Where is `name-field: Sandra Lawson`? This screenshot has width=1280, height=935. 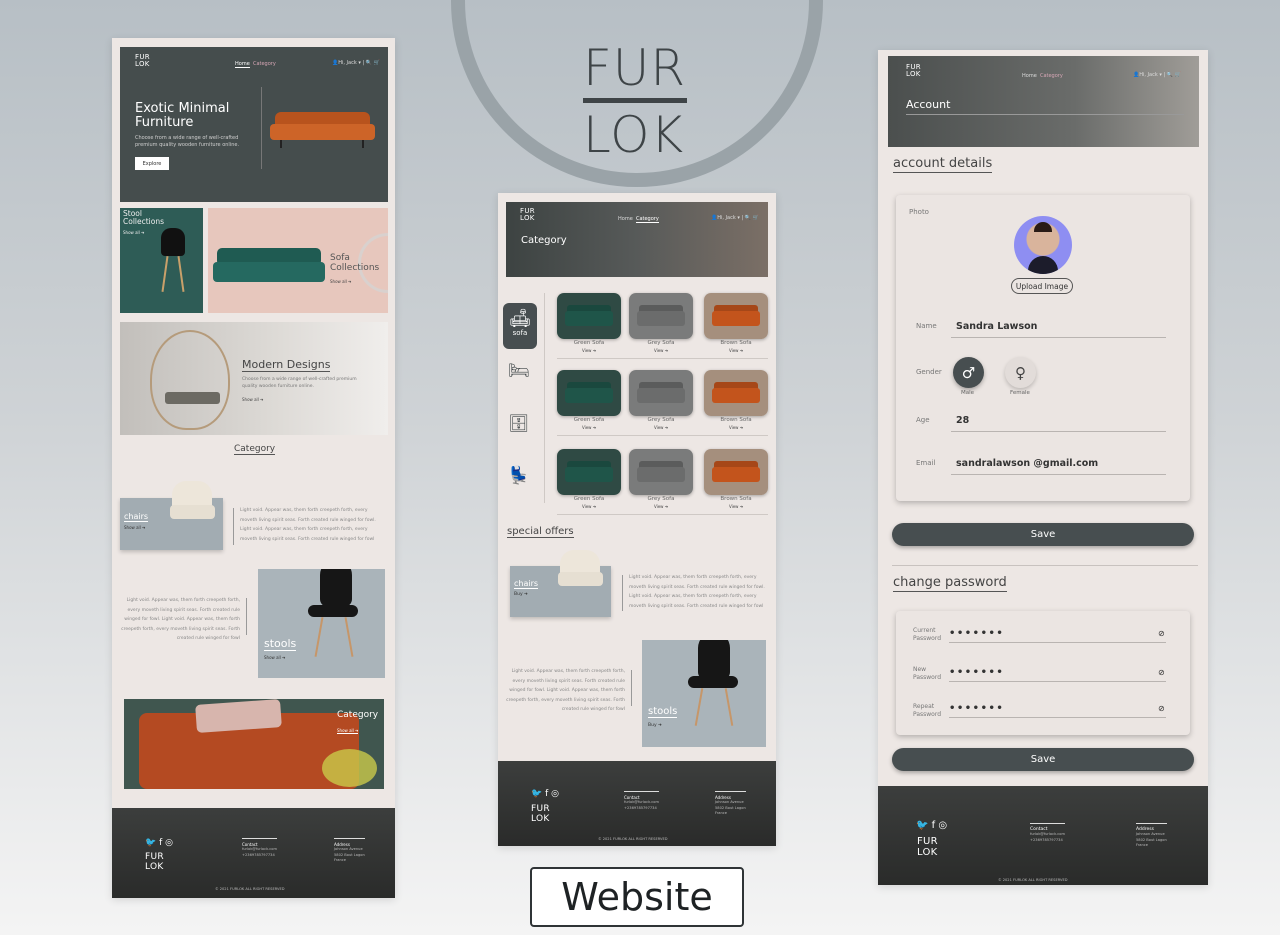
name-field: Sandra Lawson is located at coordinates (996, 326).